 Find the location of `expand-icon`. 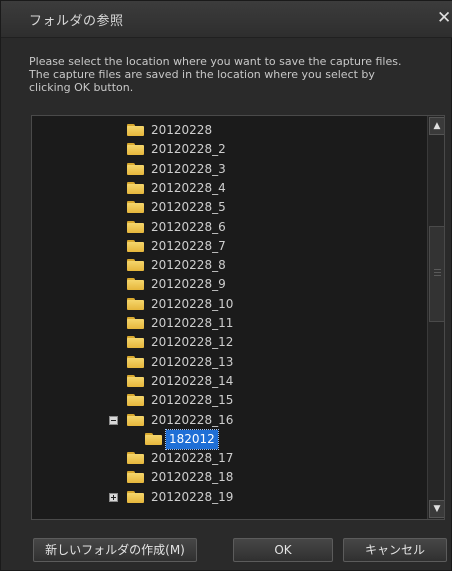

expand-icon is located at coordinates (113, 497).